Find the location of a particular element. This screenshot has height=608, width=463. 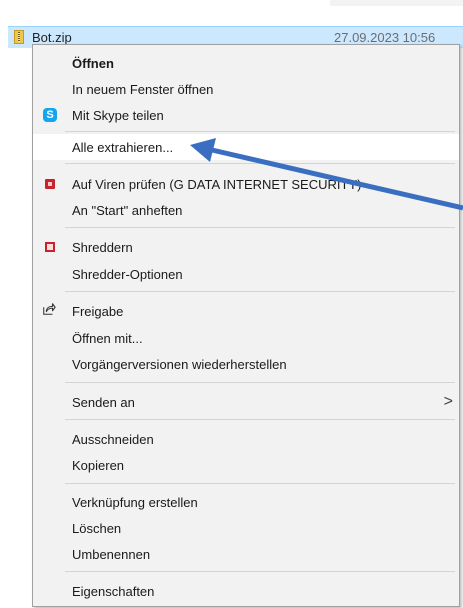

menu-item-label: Shreddern is located at coordinates (102, 247).